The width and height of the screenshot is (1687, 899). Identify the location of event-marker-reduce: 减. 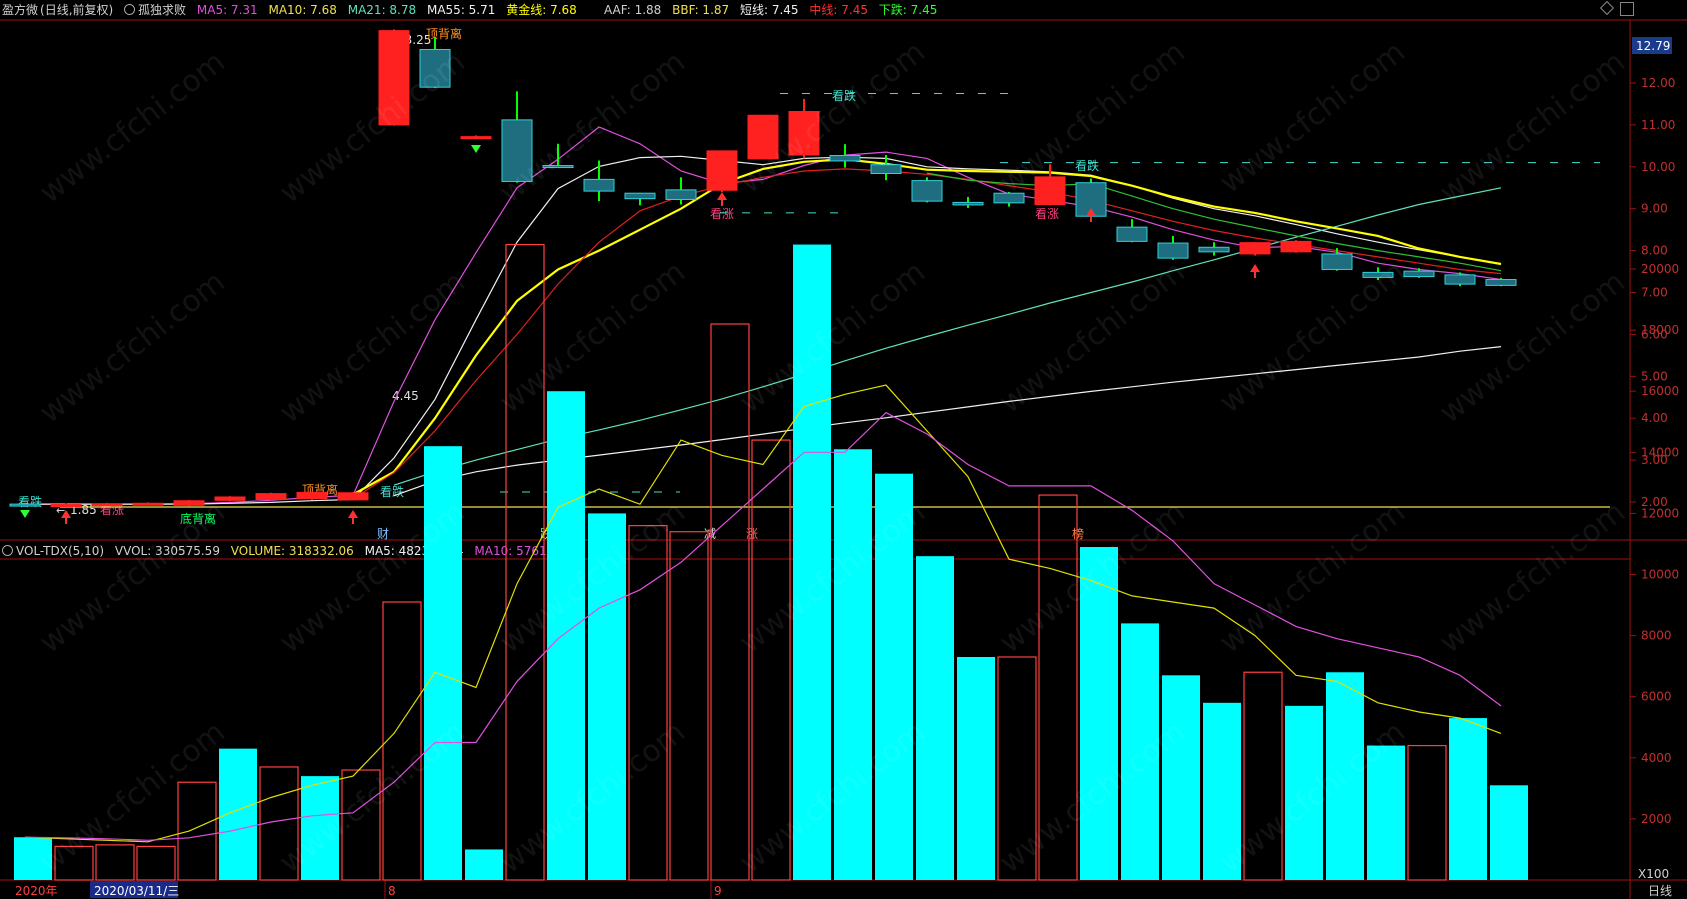
(710, 534).